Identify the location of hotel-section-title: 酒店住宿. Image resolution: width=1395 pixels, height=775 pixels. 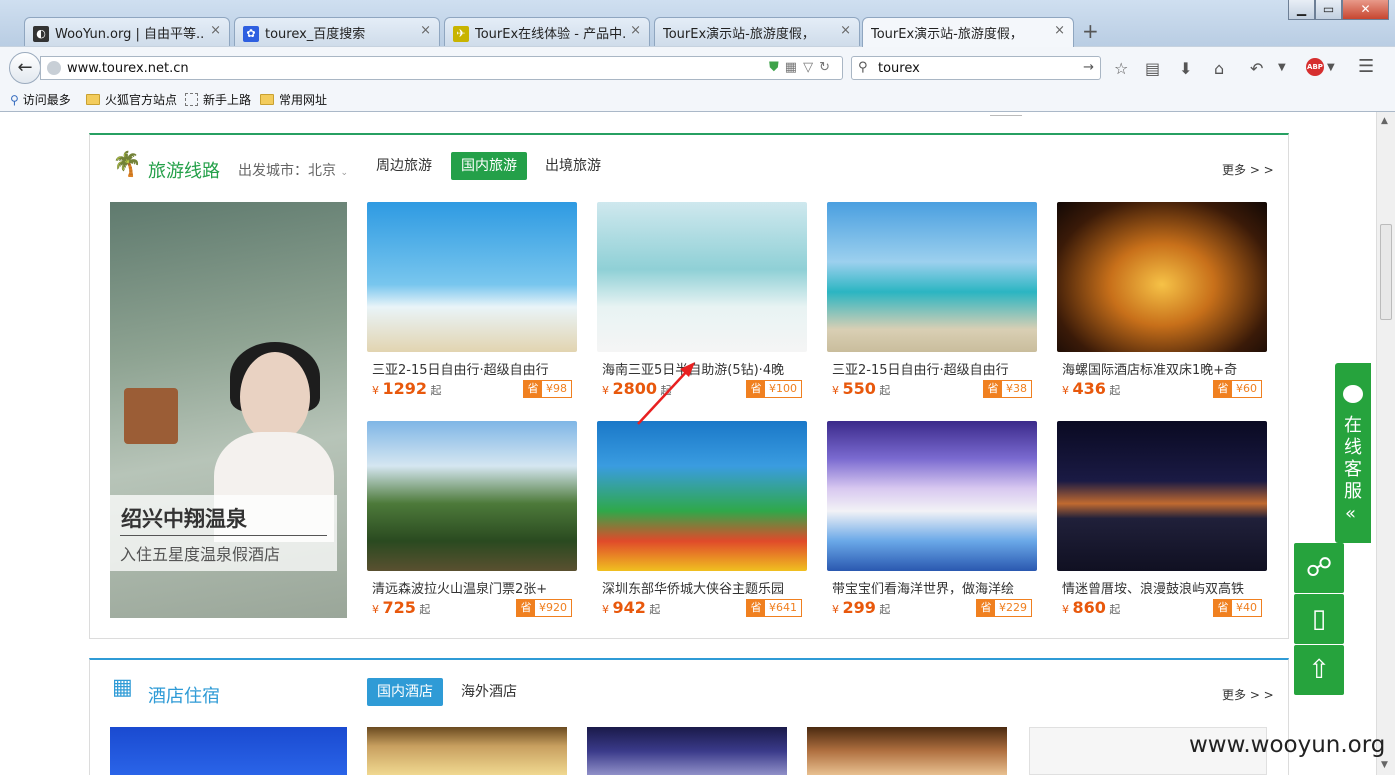
(184, 696).